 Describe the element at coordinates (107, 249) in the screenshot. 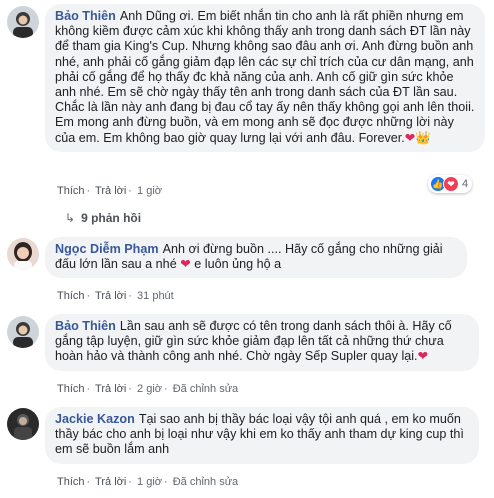

I see `comment-author: Ngọc Diễm Phạm` at that location.